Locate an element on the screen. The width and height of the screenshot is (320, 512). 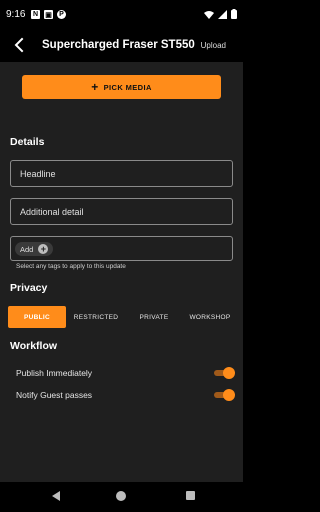
nav-home-icon is located at coordinates (121, 496).